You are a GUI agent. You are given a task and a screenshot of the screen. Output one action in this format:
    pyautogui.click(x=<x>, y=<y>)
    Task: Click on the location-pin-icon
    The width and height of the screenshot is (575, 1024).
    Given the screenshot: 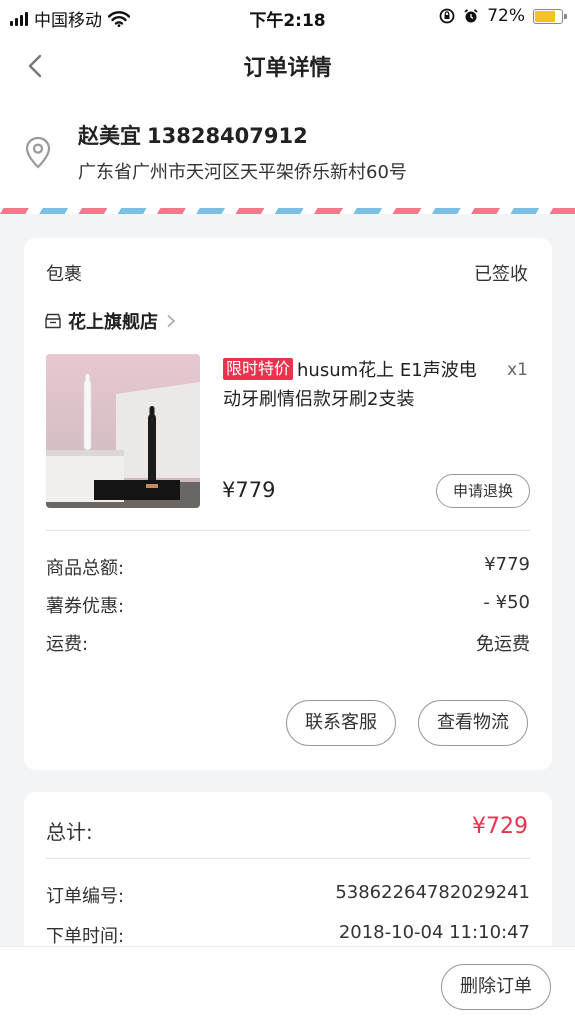 What is the action you would take?
    pyautogui.click(x=38, y=152)
    